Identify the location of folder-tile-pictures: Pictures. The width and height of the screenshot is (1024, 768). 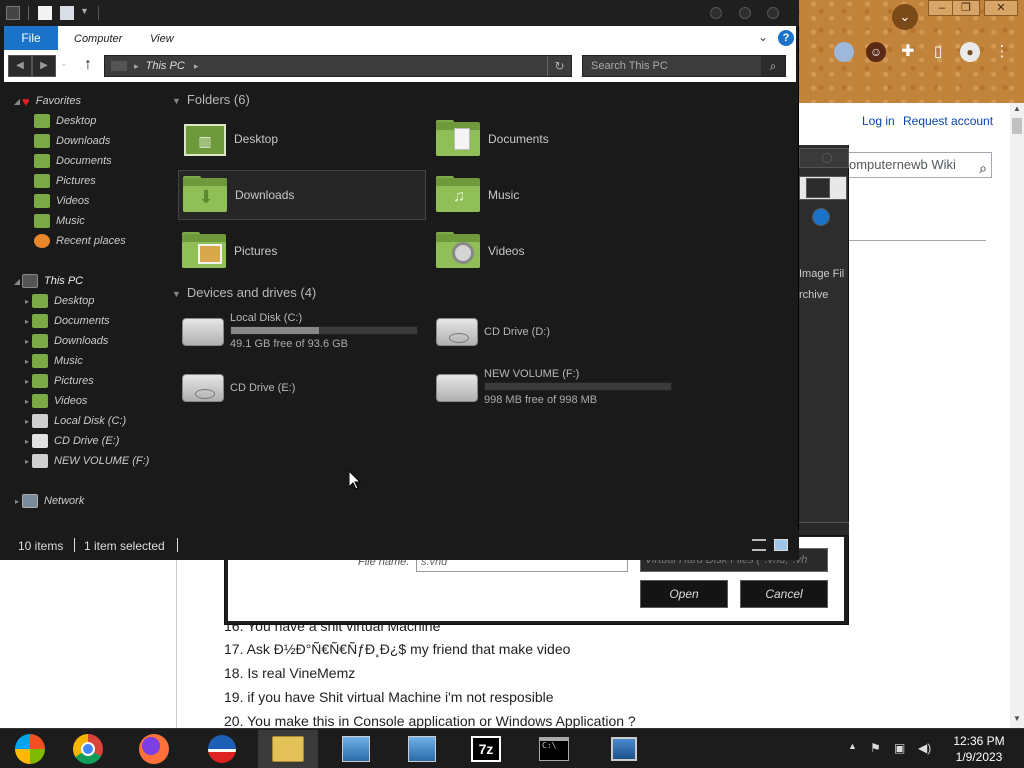
(302, 251).